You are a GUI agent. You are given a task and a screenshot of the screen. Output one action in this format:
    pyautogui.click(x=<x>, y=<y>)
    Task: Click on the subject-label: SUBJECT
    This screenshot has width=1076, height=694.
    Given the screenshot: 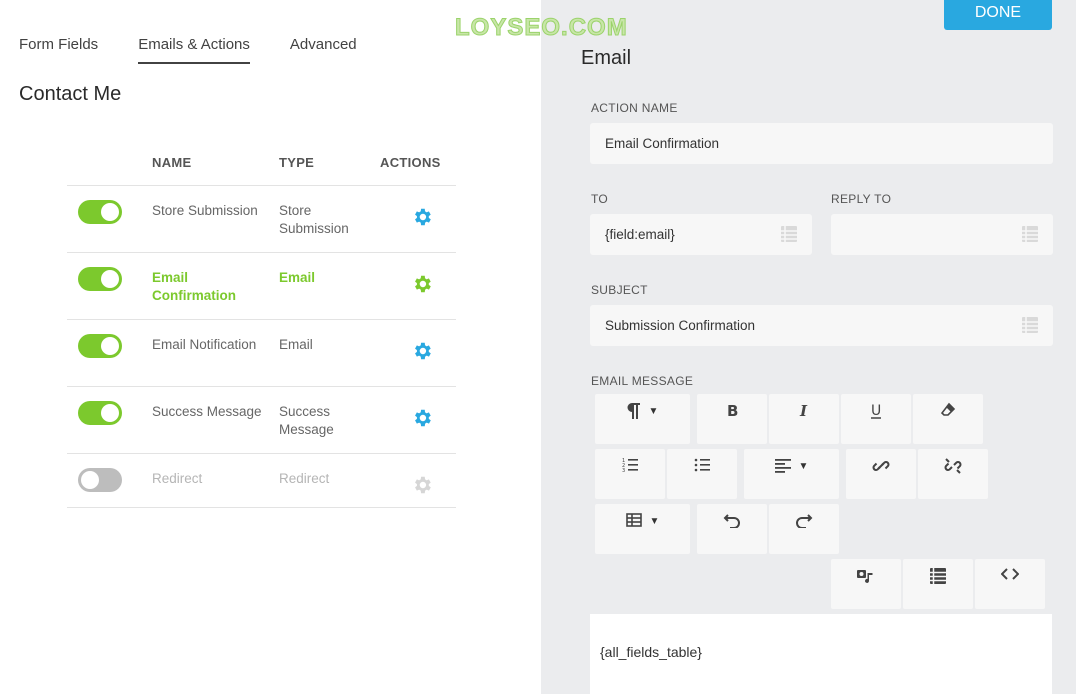 What is the action you would take?
    pyautogui.click(x=619, y=290)
    